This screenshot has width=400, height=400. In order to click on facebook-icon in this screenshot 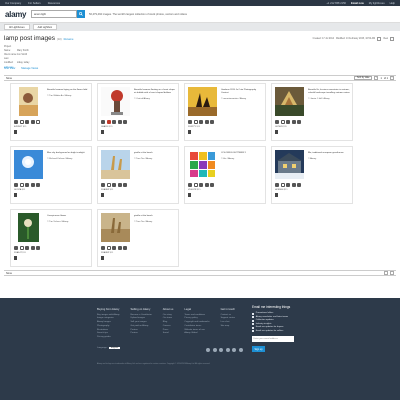, I will do `click(208, 350)`.